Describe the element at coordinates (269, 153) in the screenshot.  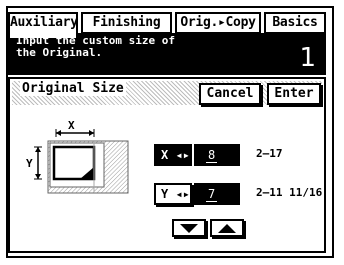
I see `x-range: 2–17` at that location.